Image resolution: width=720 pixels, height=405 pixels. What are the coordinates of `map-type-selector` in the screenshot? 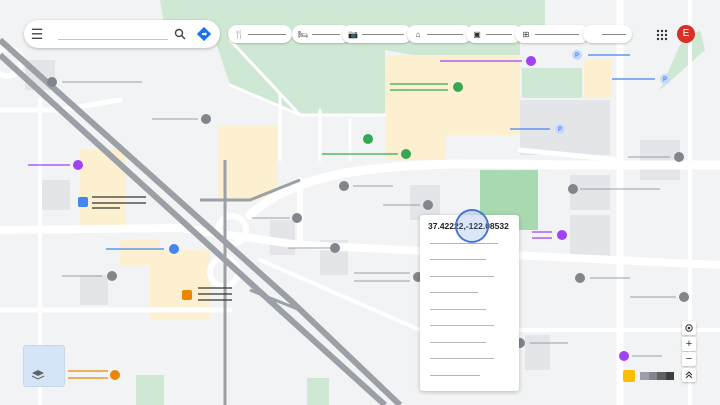 It's located at (657, 376).